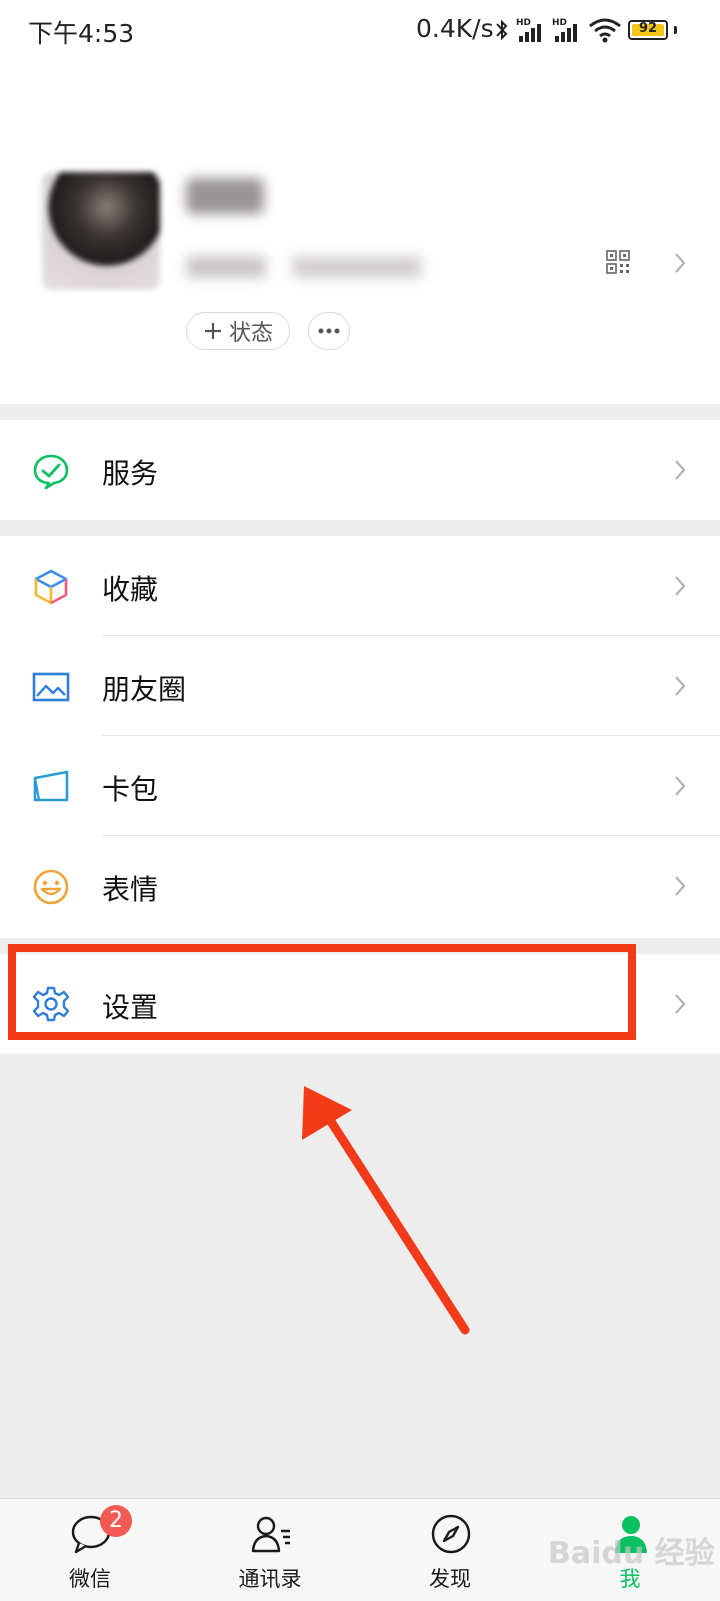 The height and width of the screenshot is (1601, 720). I want to click on add-status-button: 状态, so click(238, 331).